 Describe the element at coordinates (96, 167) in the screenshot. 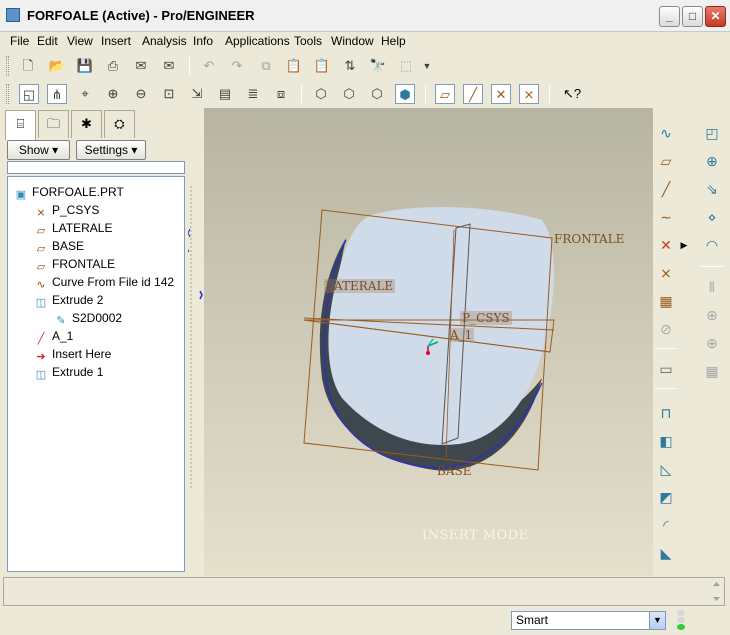

I see `tree-filter-input` at that location.